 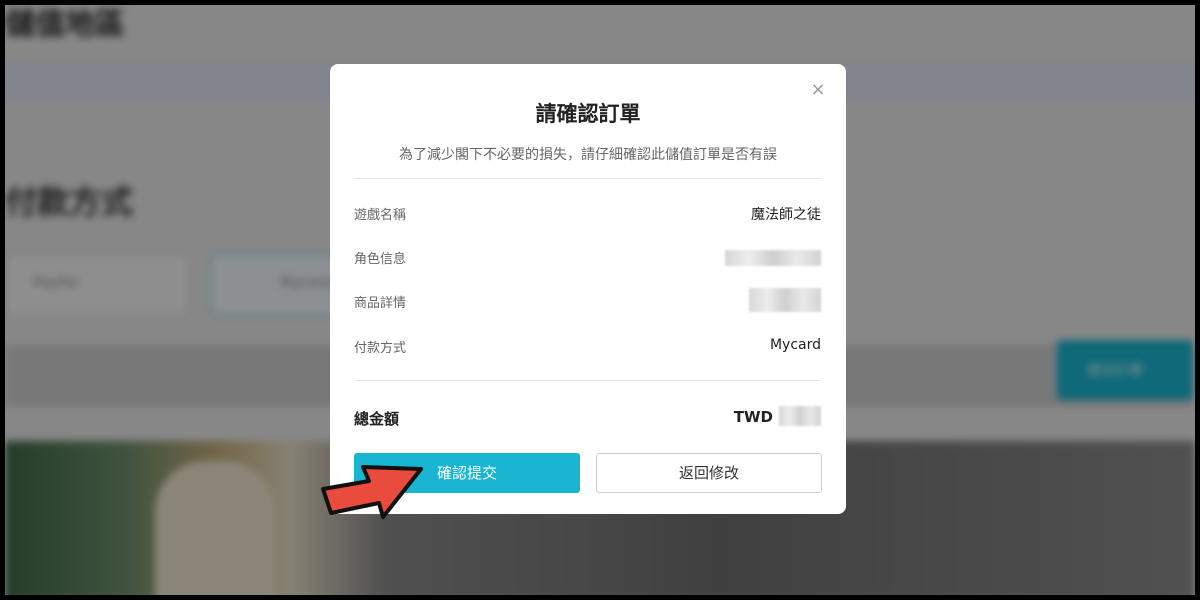 What do you see at coordinates (753, 417) in the screenshot?
I see `total-currency: TWD` at bounding box center [753, 417].